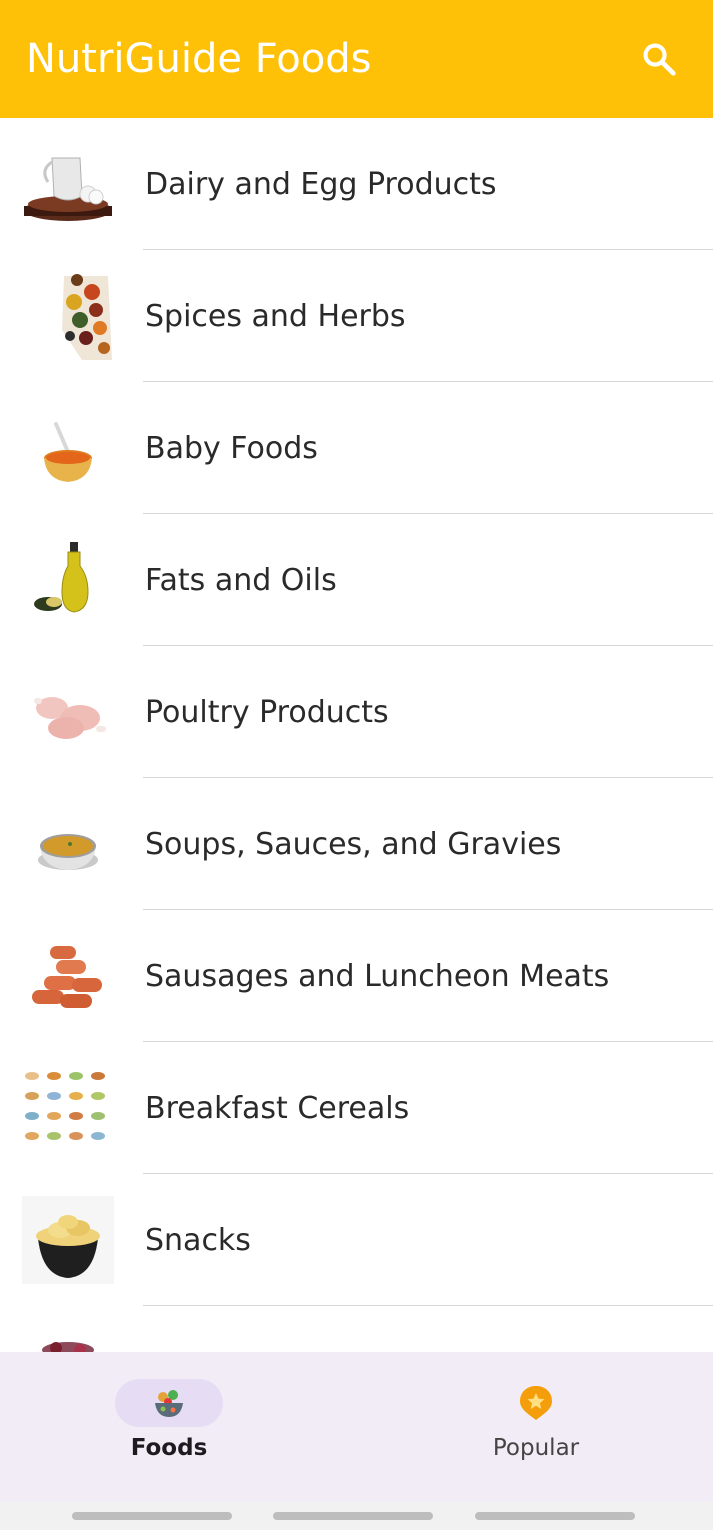 The image size is (713, 1530). I want to click on list-item-label: Soups, Sauces, and Gravies, so click(353, 844).